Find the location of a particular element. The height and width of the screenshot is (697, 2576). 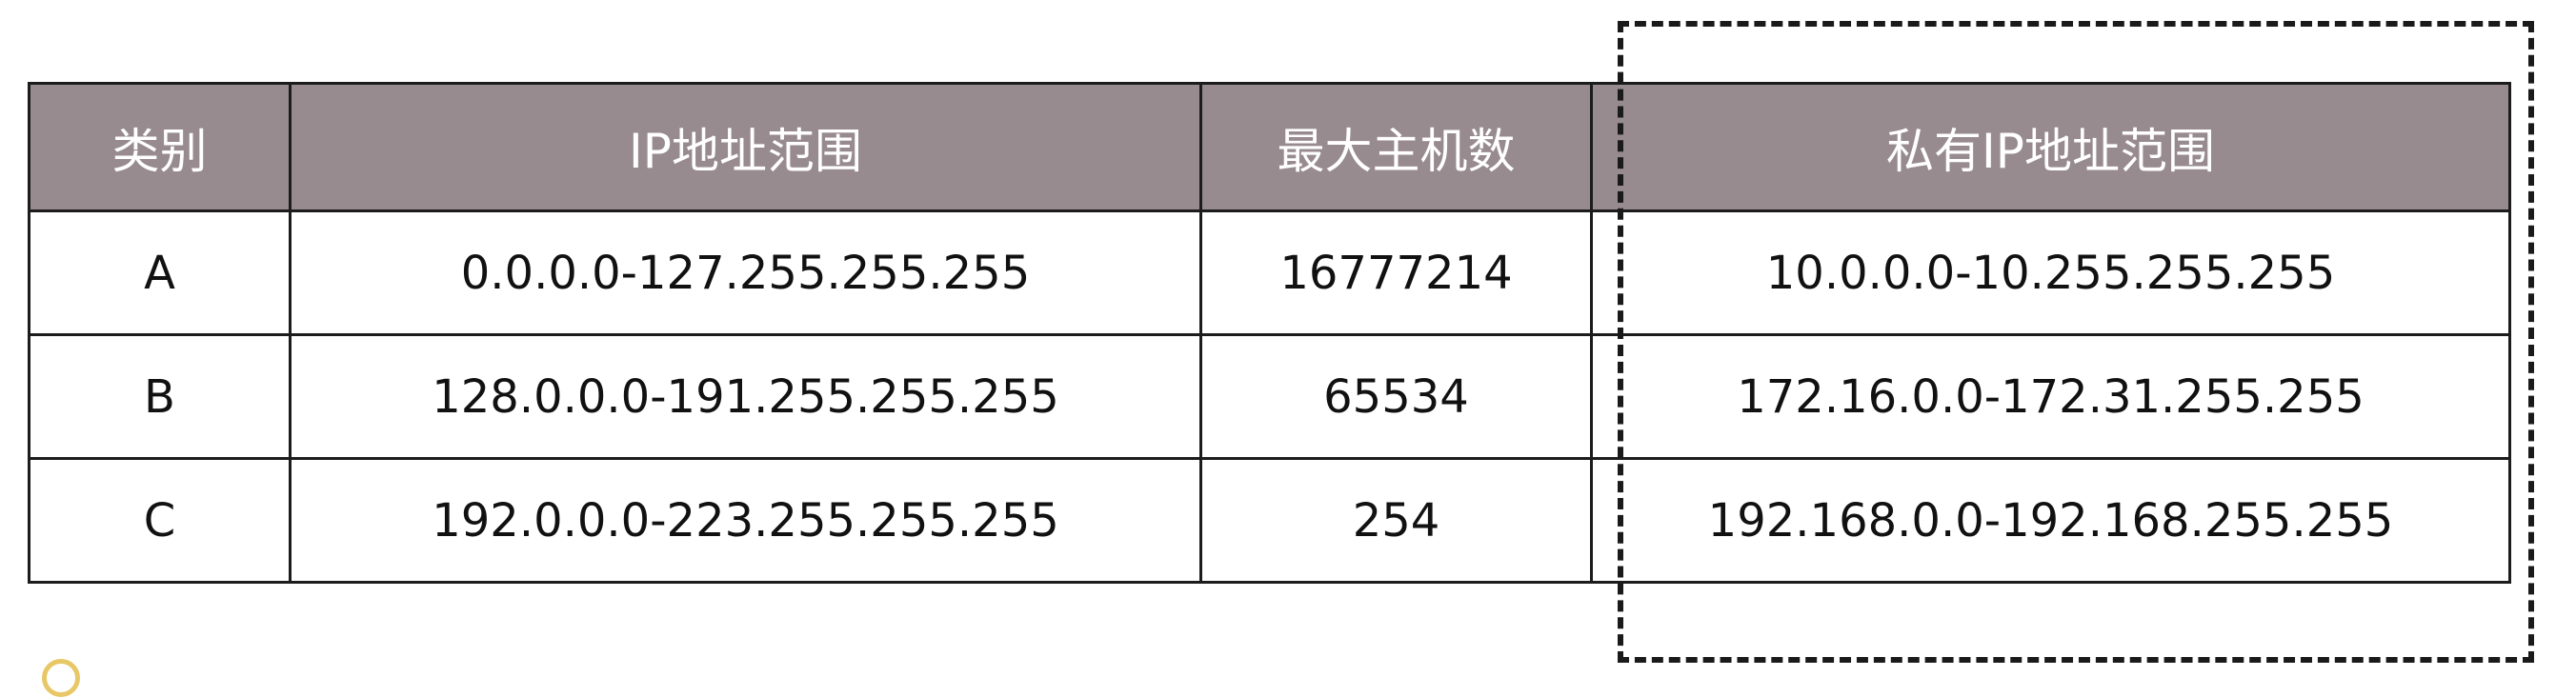

header-ip-range: IP地址范围 is located at coordinates (745, 147).